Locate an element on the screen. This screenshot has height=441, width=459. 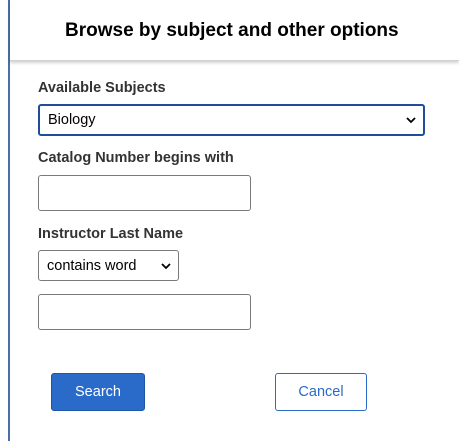
page-title: Browse by subject and other options is located at coordinates (232, 30).